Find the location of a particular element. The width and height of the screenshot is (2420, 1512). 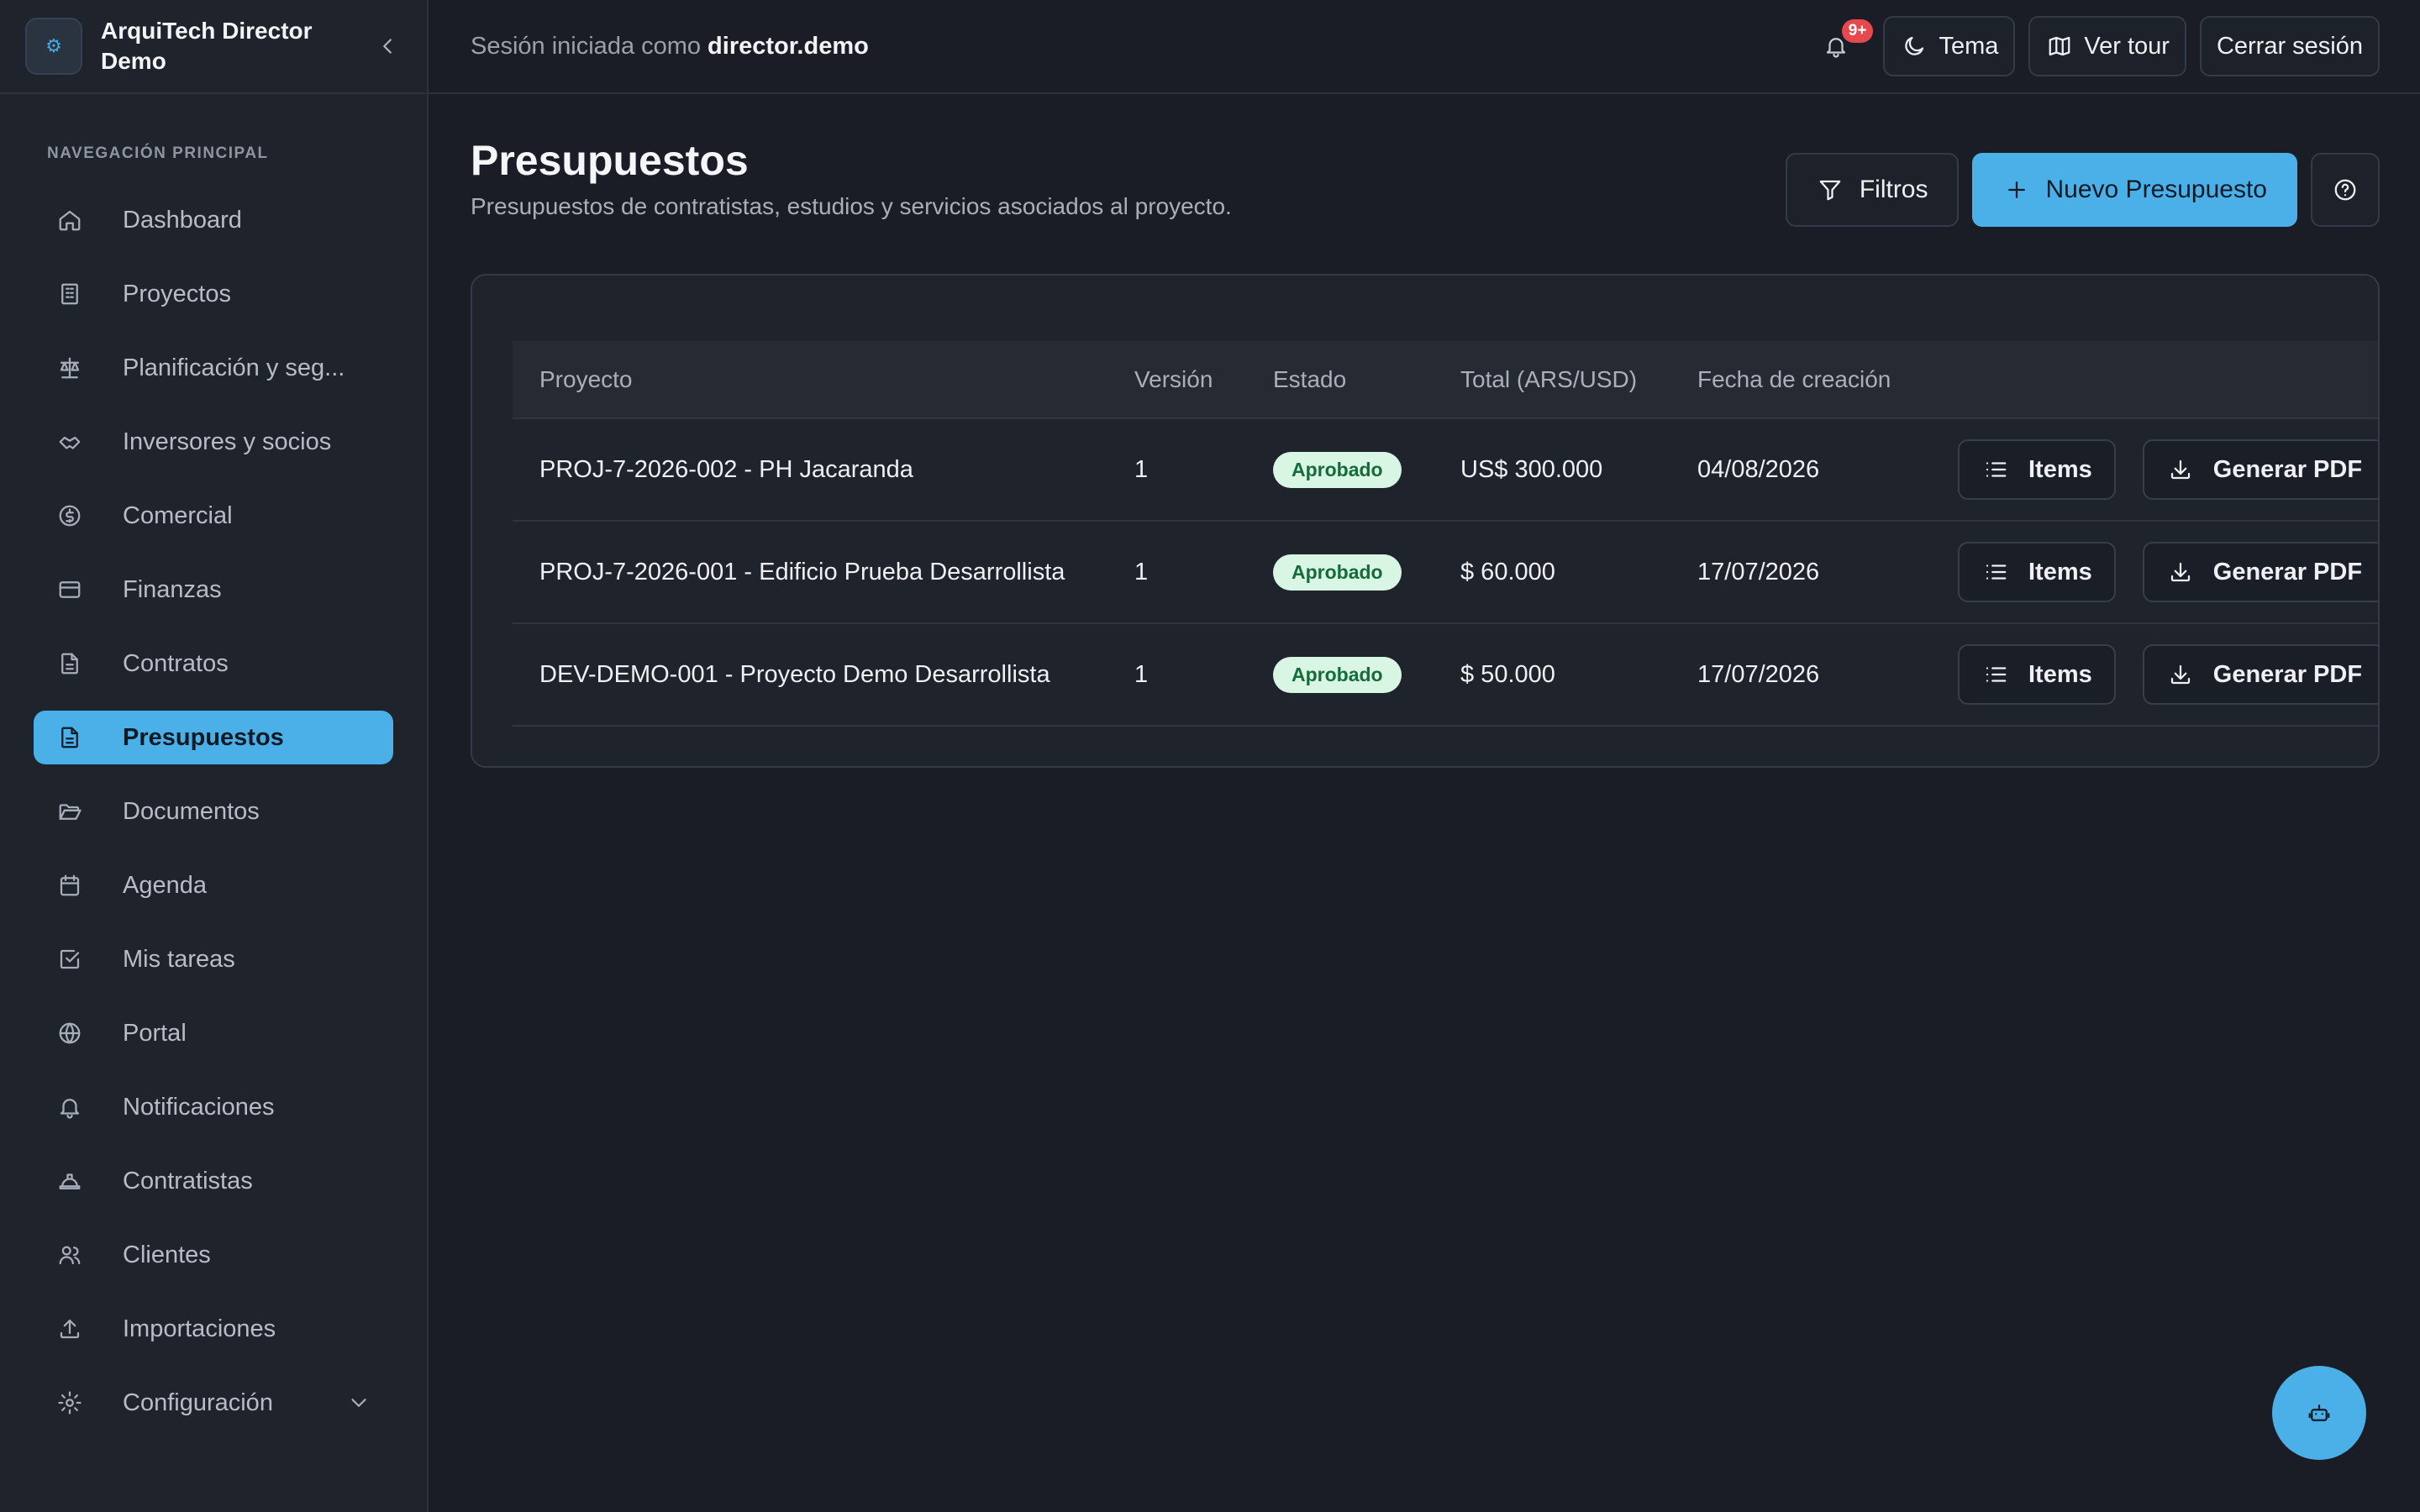

brand-header: ⚙ ArquiTech Director Demo is located at coordinates (214, 47).